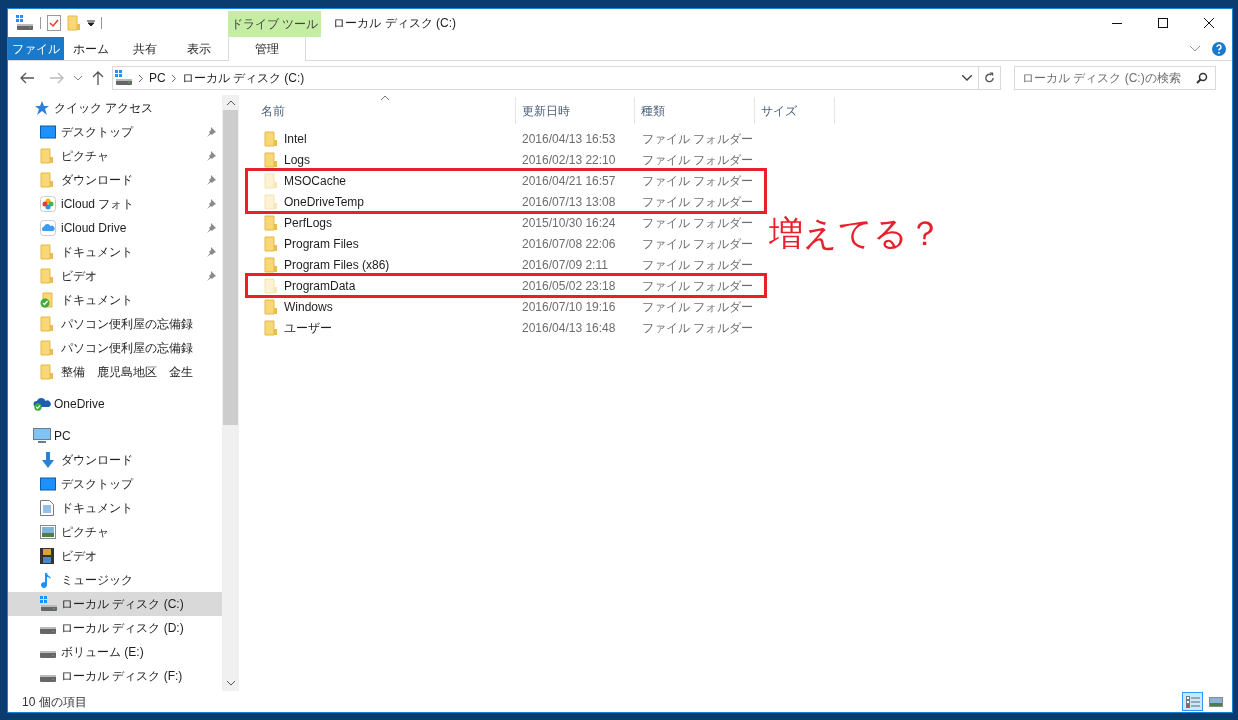  What do you see at coordinates (337, 264) in the screenshot?
I see `file-name: Program Files (x86)` at bounding box center [337, 264].